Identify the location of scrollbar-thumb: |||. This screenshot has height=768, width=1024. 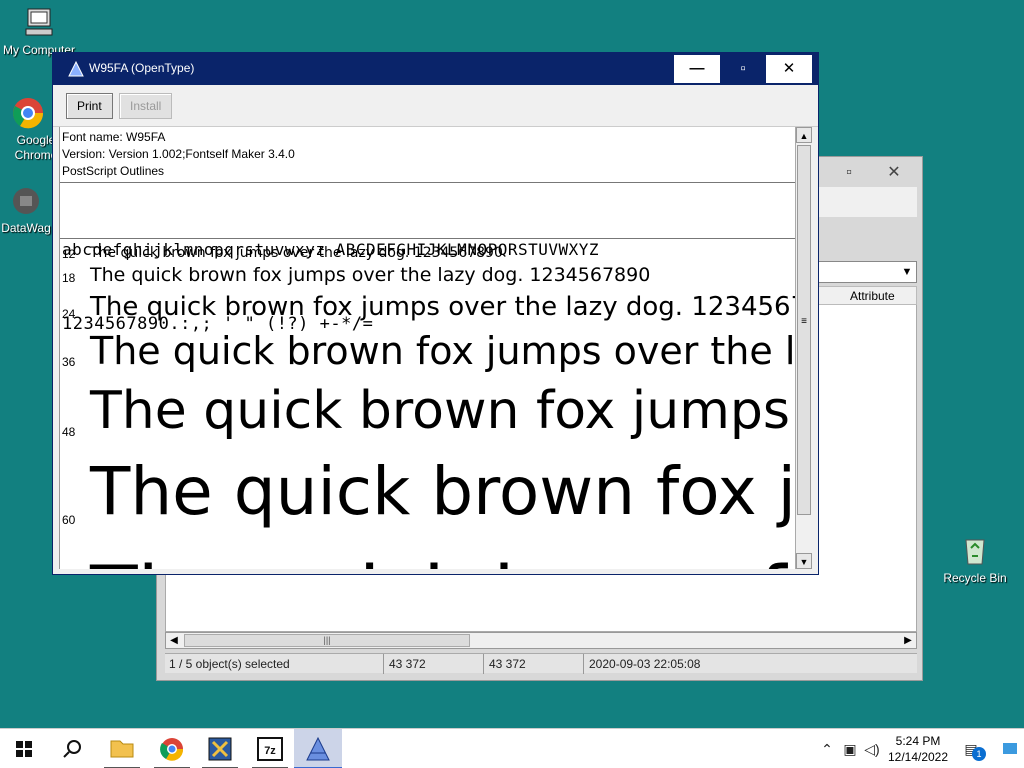
(327, 640).